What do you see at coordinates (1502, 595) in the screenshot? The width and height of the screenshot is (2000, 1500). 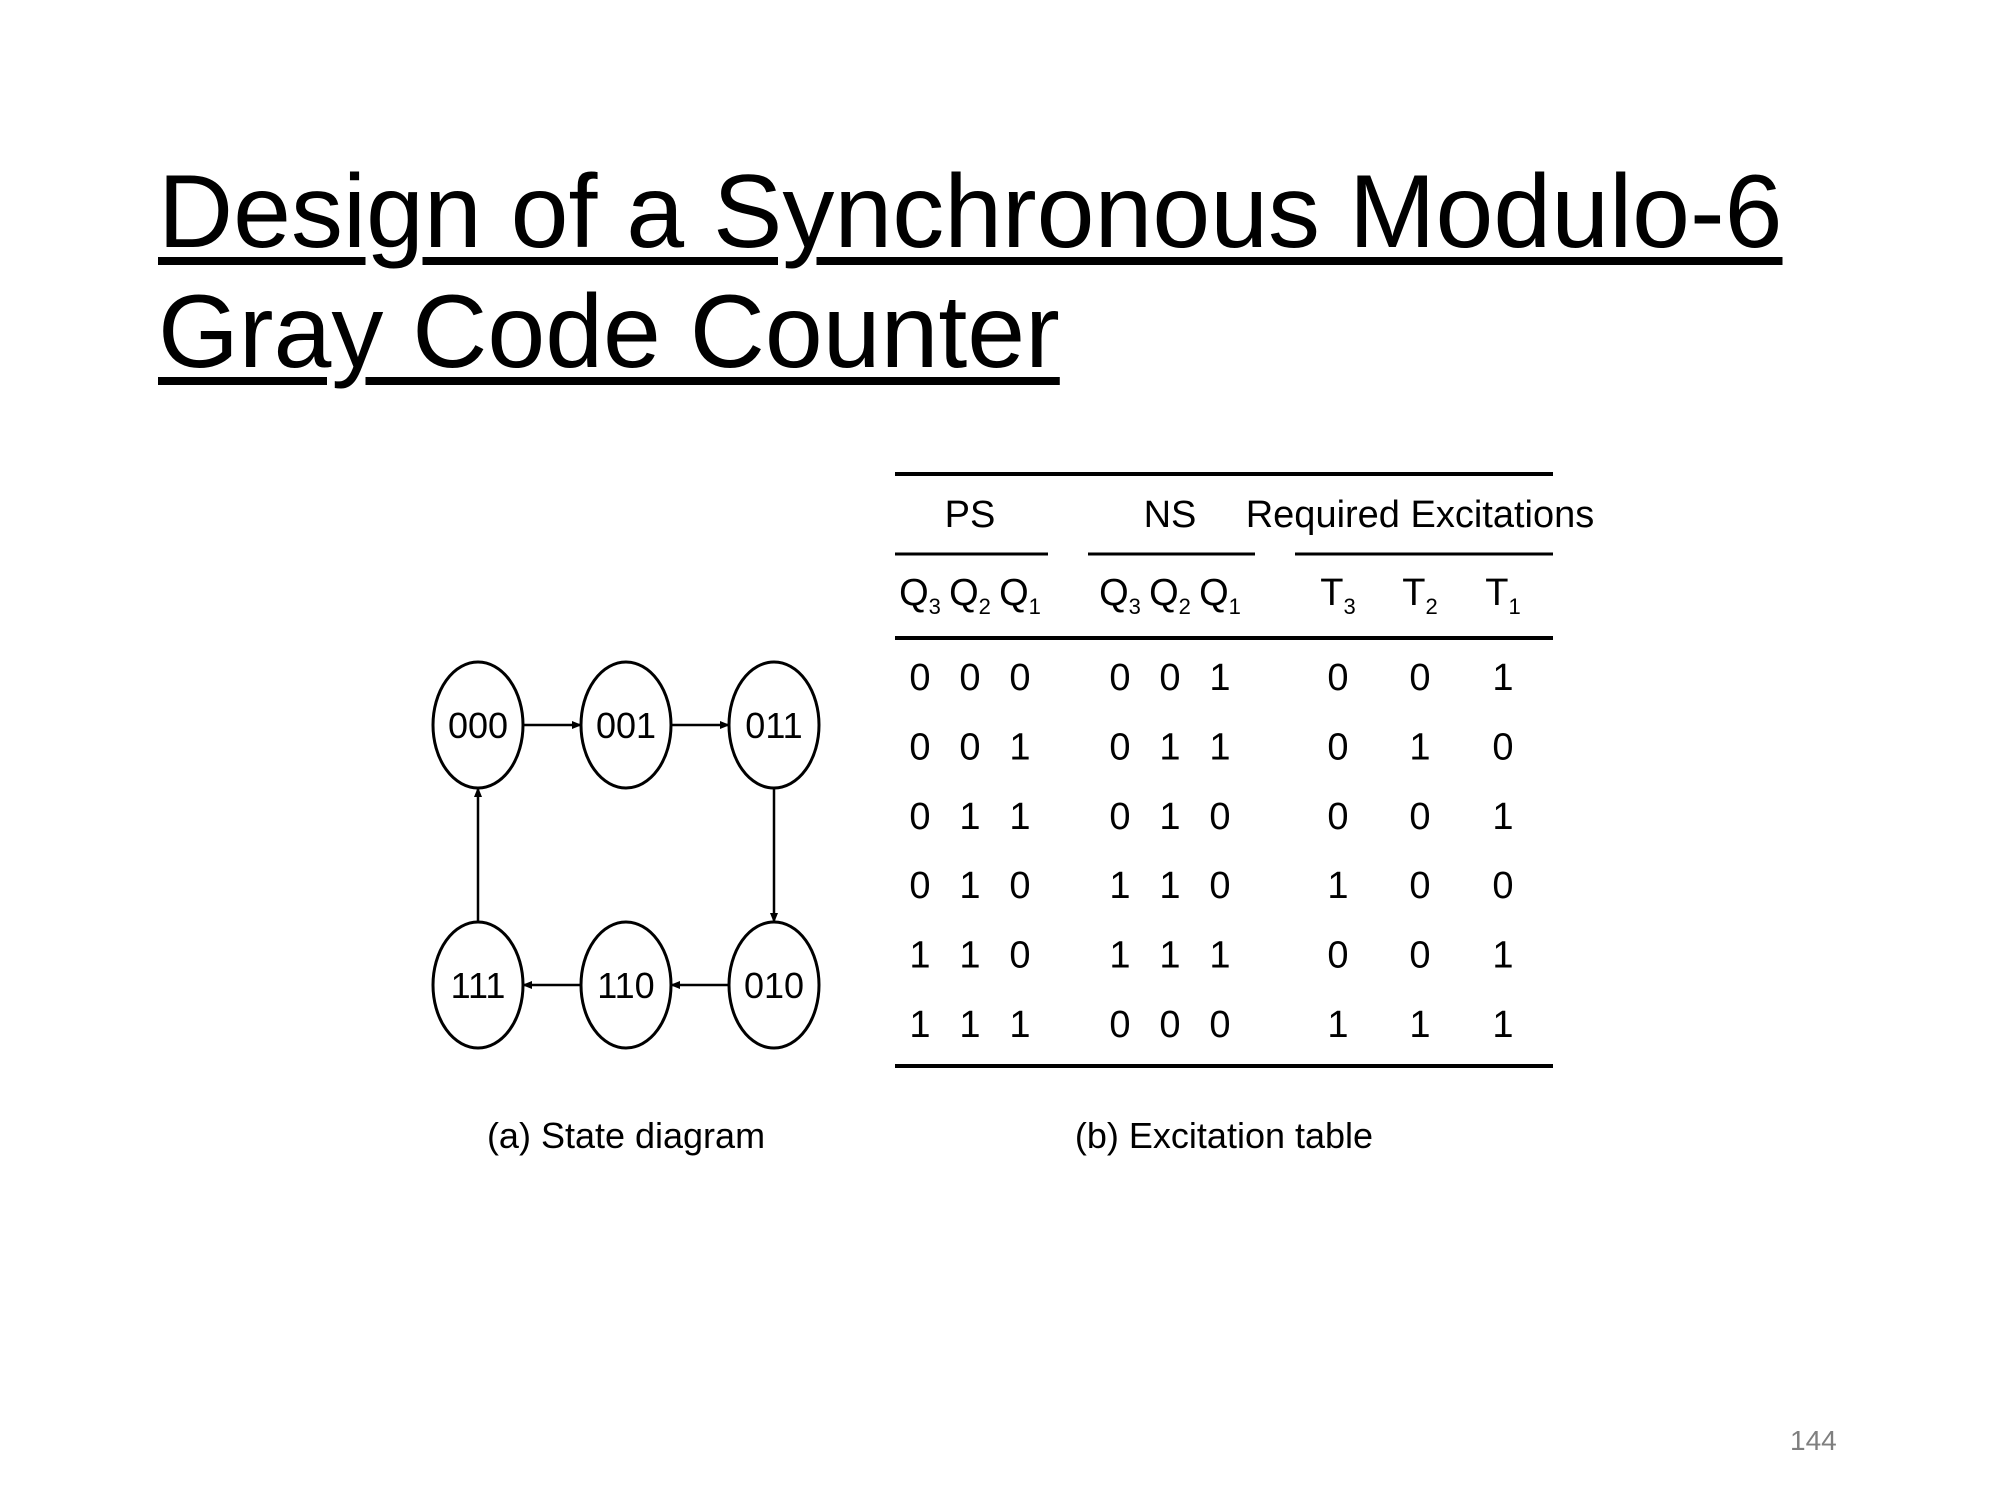 I see `column-header: T1` at bounding box center [1502, 595].